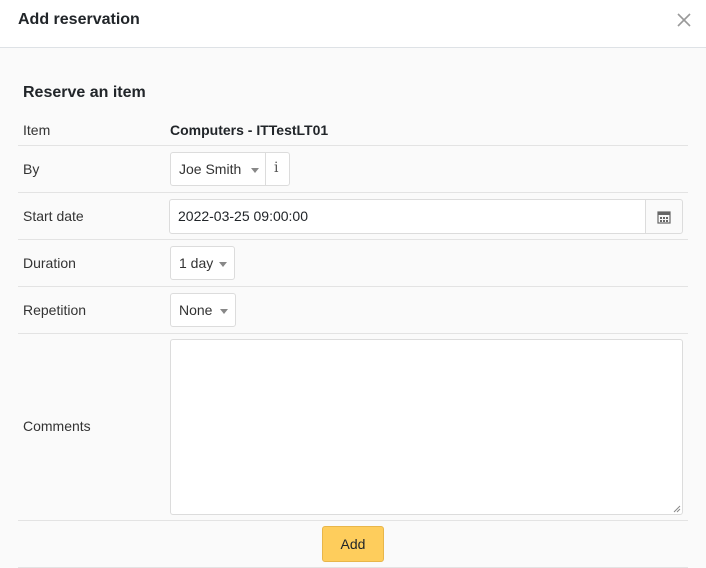 This screenshot has height=568, width=706. What do you see at coordinates (53, 216) in the screenshot?
I see `start-date-label: Start date` at bounding box center [53, 216].